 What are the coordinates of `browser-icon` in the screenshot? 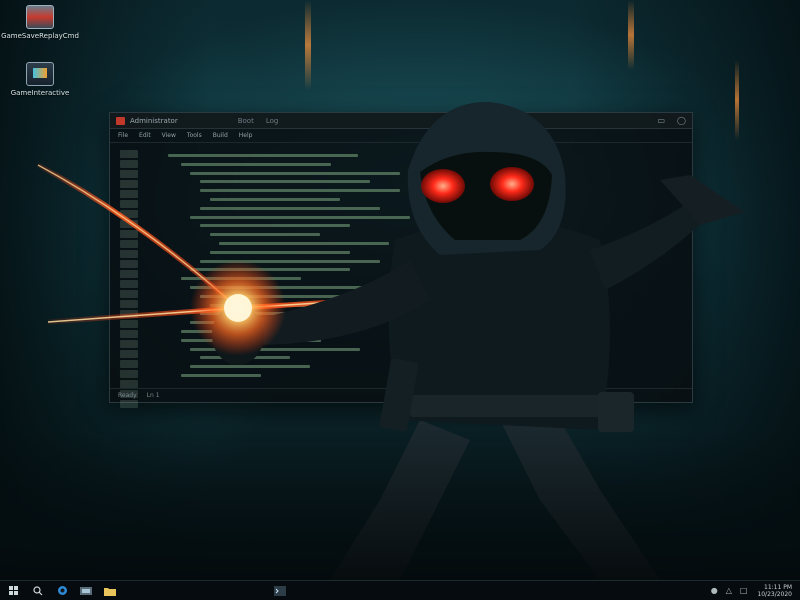 It's located at (62, 591).